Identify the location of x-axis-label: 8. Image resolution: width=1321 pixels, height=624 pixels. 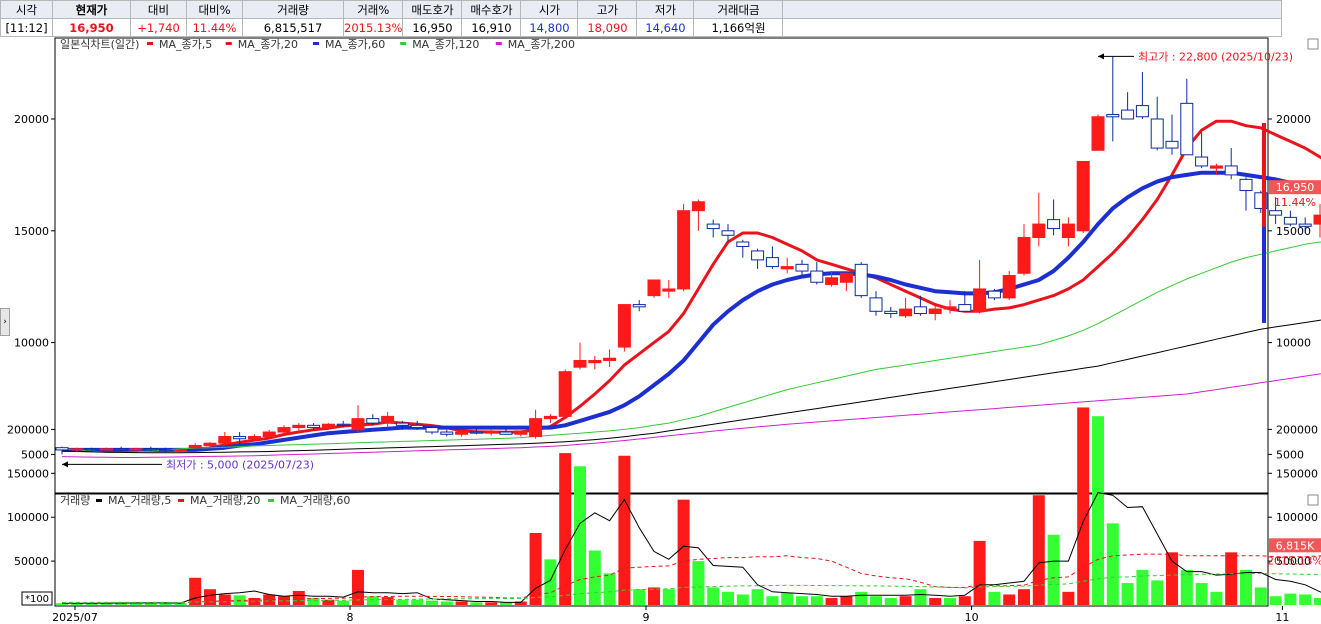
(350, 617).